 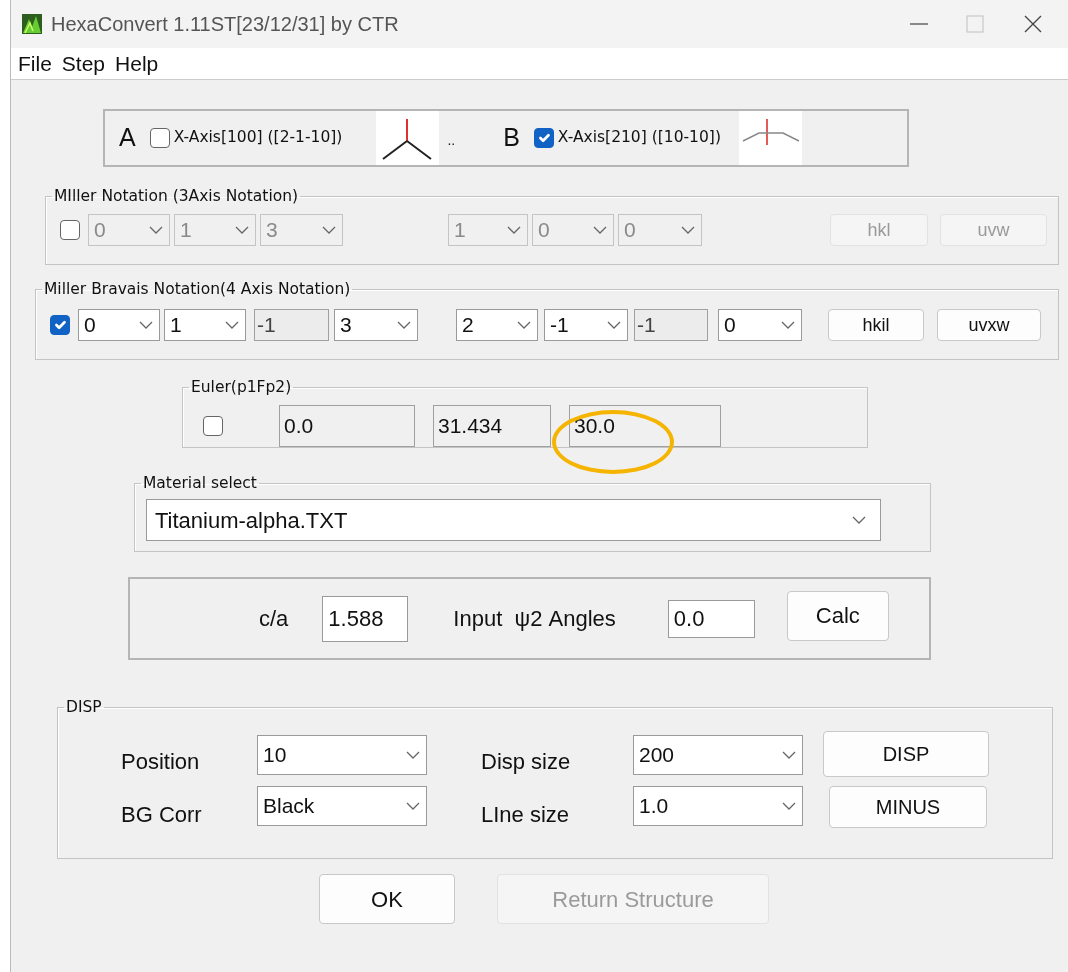 What do you see at coordinates (526, 762) in the screenshot?
I see `field-label: Disp size` at bounding box center [526, 762].